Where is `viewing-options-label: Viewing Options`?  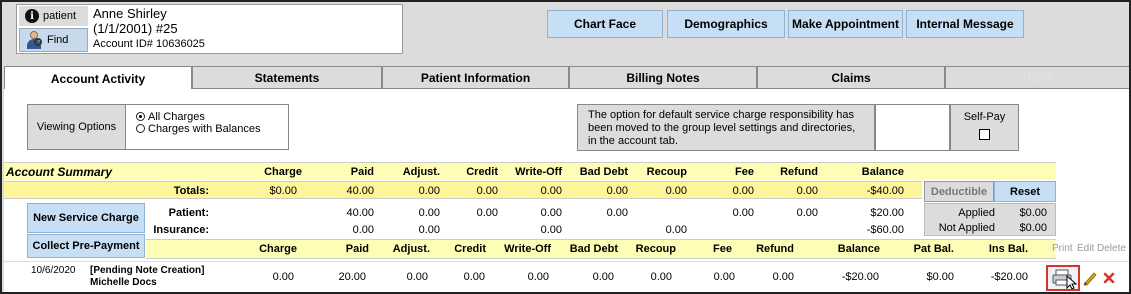
viewing-options-label: Viewing Options is located at coordinates (77, 127).